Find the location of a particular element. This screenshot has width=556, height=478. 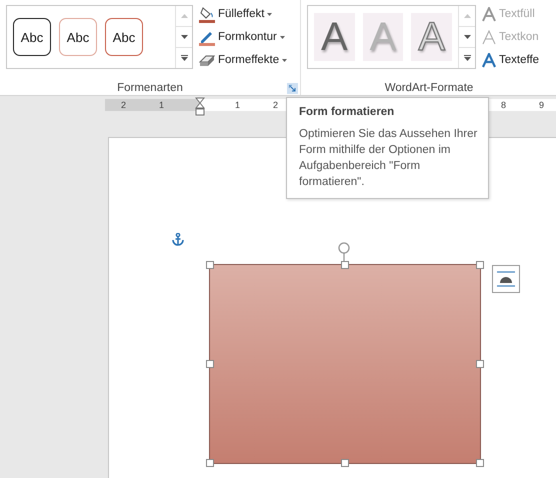

tooltip-title: Form formatieren is located at coordinates (347, 112).